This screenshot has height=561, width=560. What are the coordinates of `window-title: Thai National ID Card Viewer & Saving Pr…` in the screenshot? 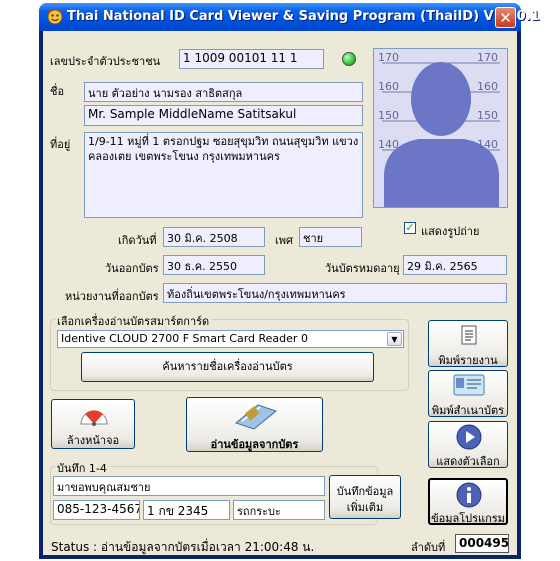 It's located at (303, 16).